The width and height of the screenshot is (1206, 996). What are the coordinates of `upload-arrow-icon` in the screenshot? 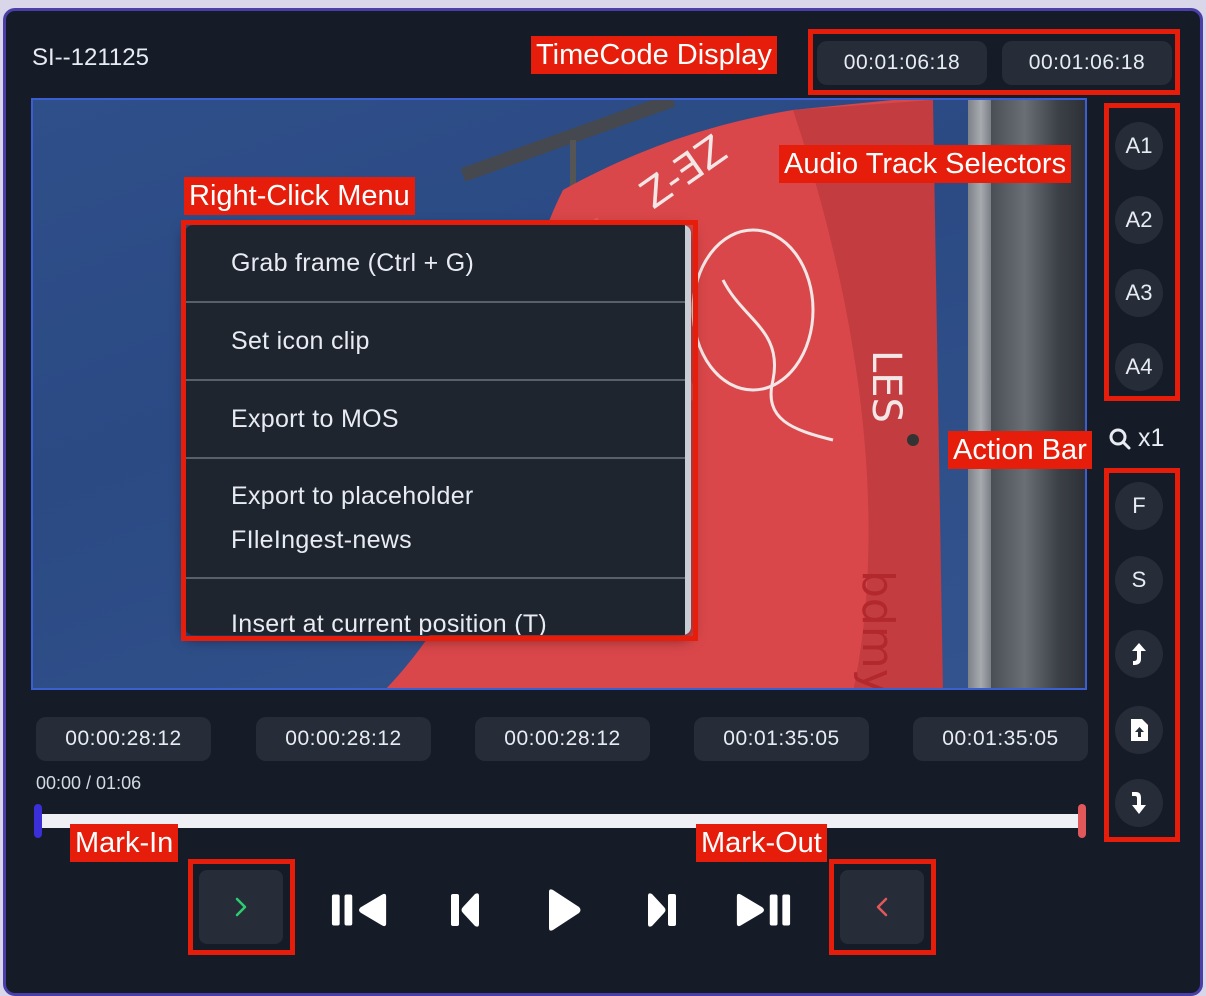 It's located at (1139, 654).